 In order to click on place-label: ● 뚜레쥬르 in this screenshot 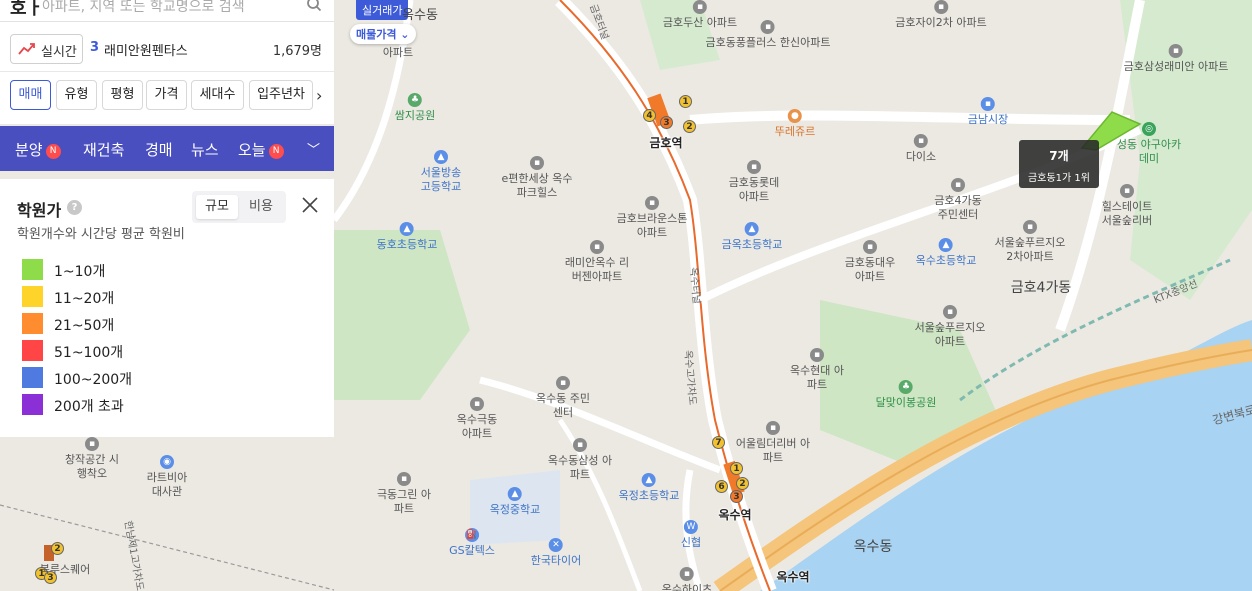, I will do `click(795, 124)`.